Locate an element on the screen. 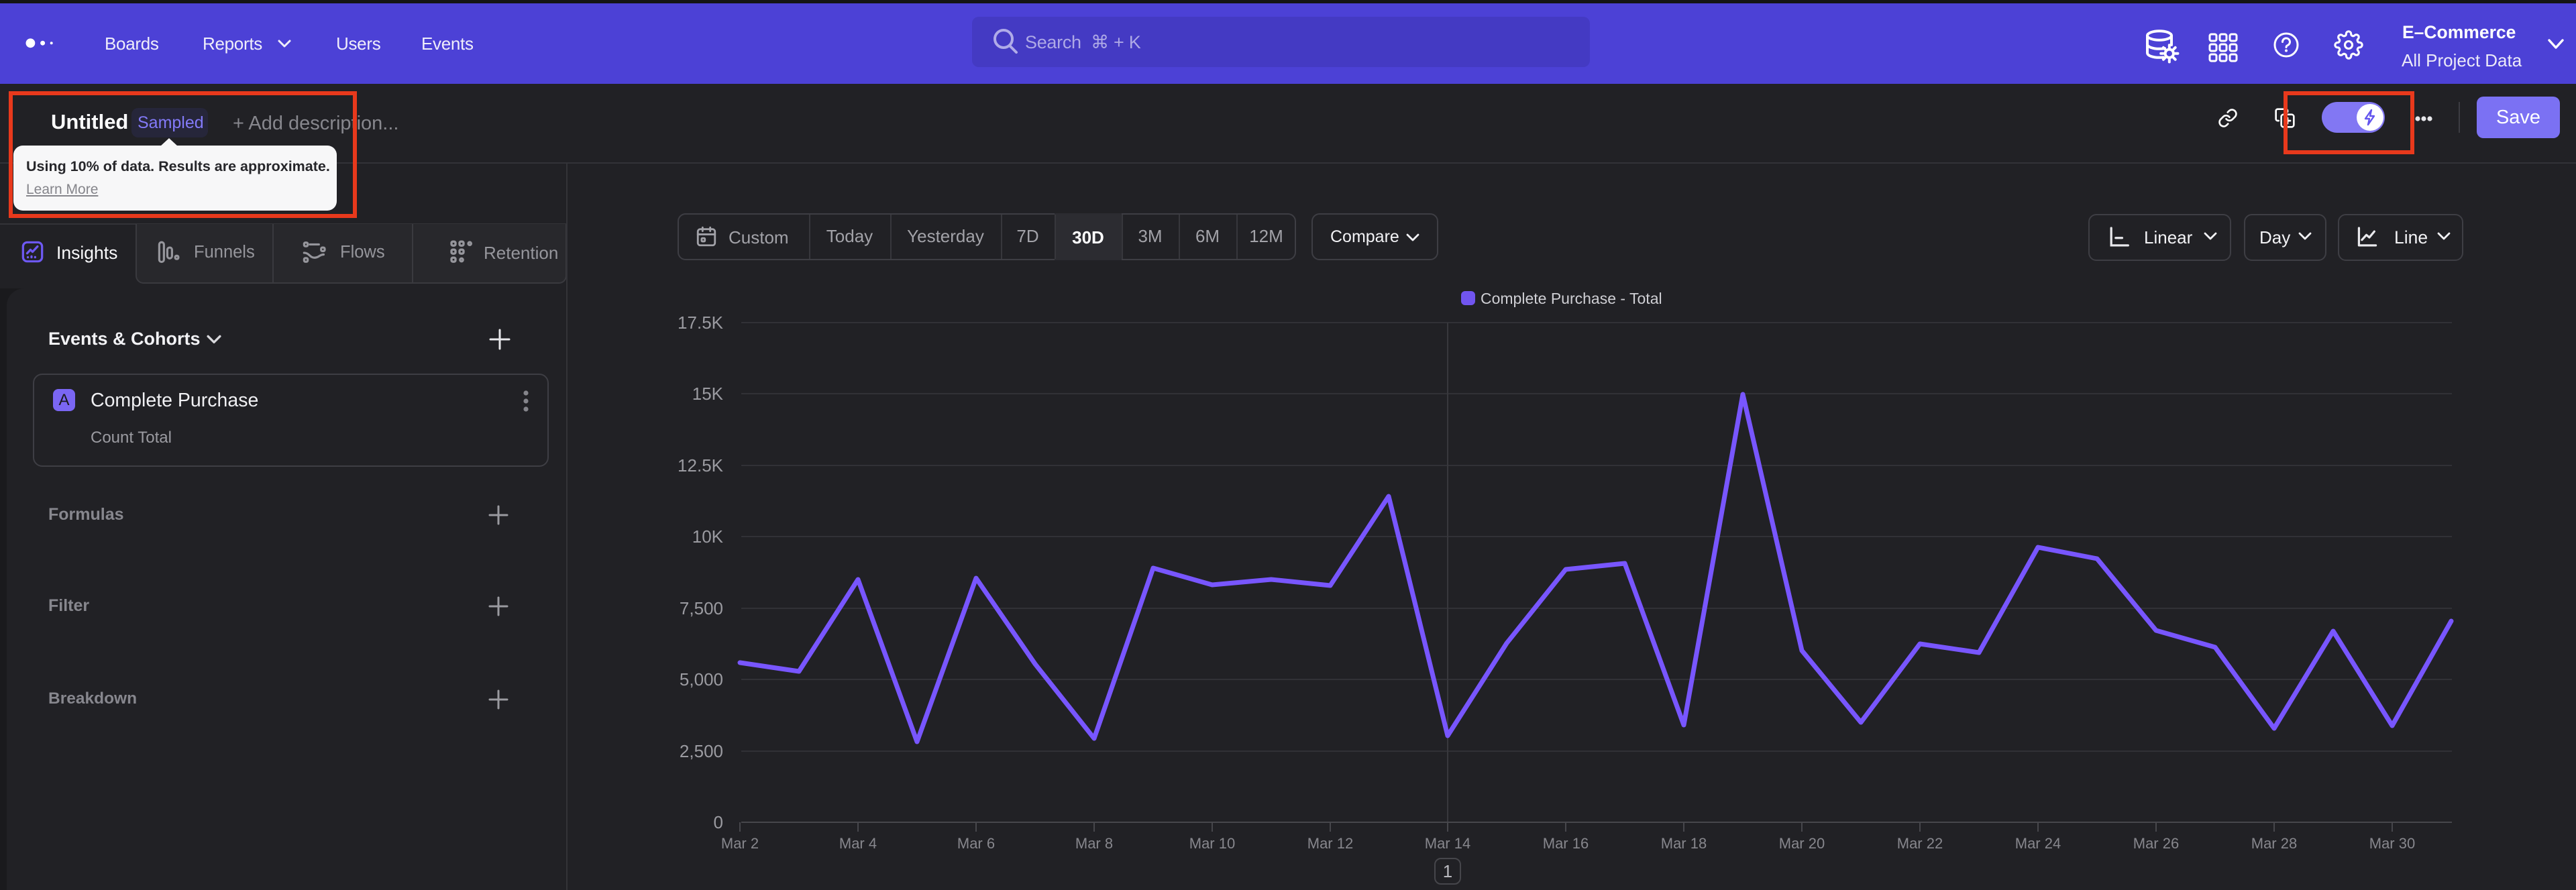 This screenshot has height=890, width=2576. svg-text: Complete Purchase - Total is located at coordinates (1571, 298).